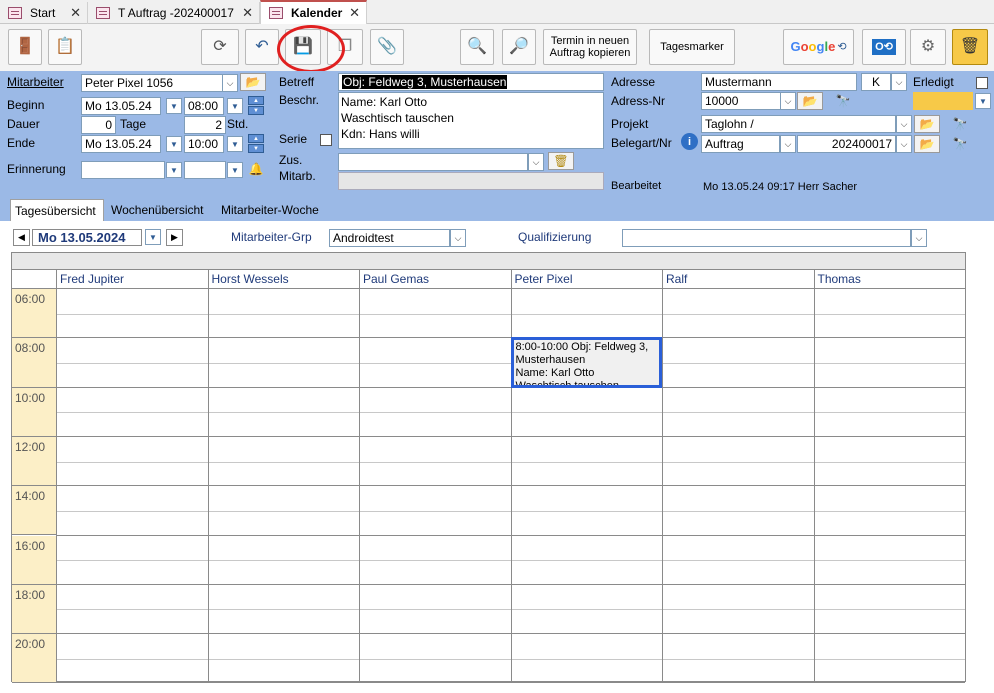 The height and width of the screenshot is (693, 994). Describe the element at coordinates (798, 124) in the screenshot. I see `projekt-combo: Taglohn /` at that location.